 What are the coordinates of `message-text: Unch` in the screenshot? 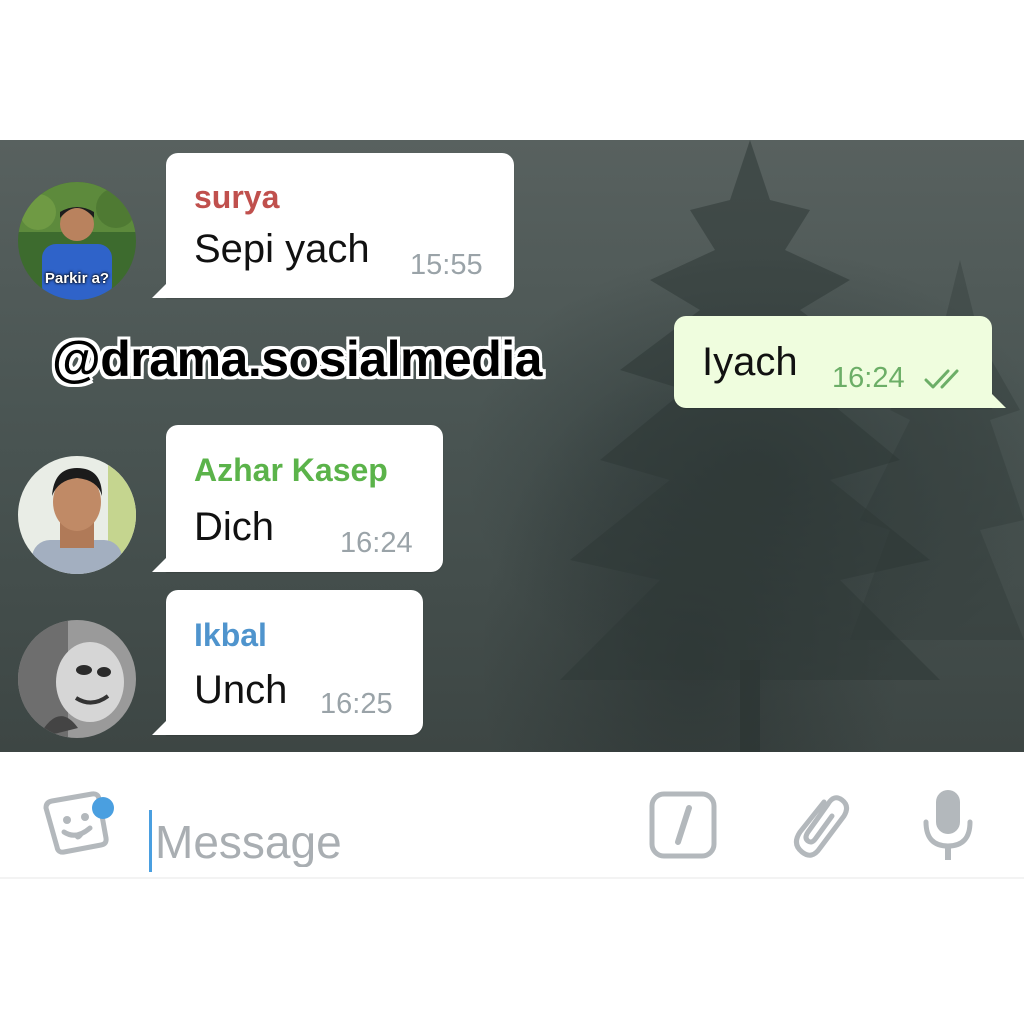 It's located at (241, 690).